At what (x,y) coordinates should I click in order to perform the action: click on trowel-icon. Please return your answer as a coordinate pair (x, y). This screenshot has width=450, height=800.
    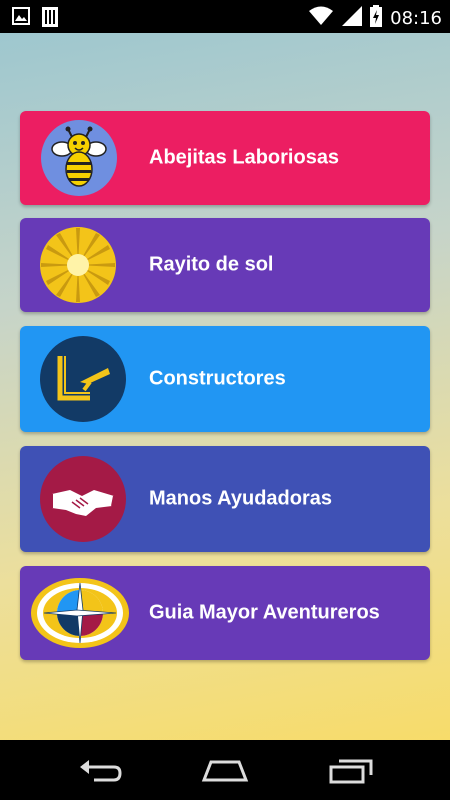
    Looking at the image, I should click on (83, 379).